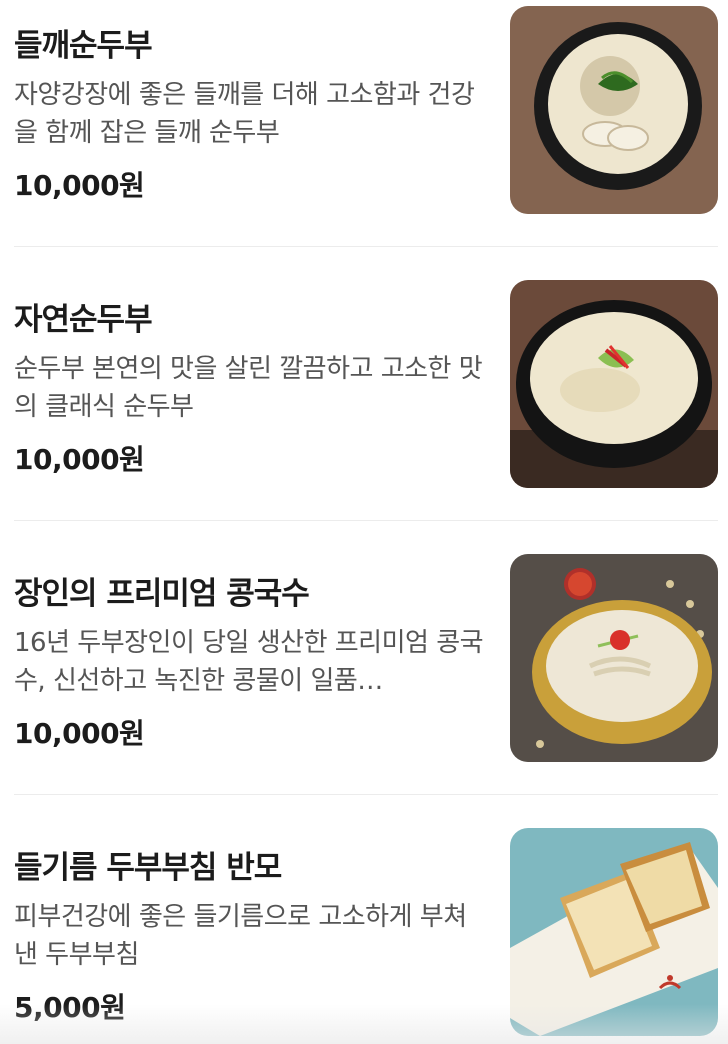  Describe the element at coordinates (70, 1007) in the screenshot. I see `menu-item-price: 5,000원` at that location.